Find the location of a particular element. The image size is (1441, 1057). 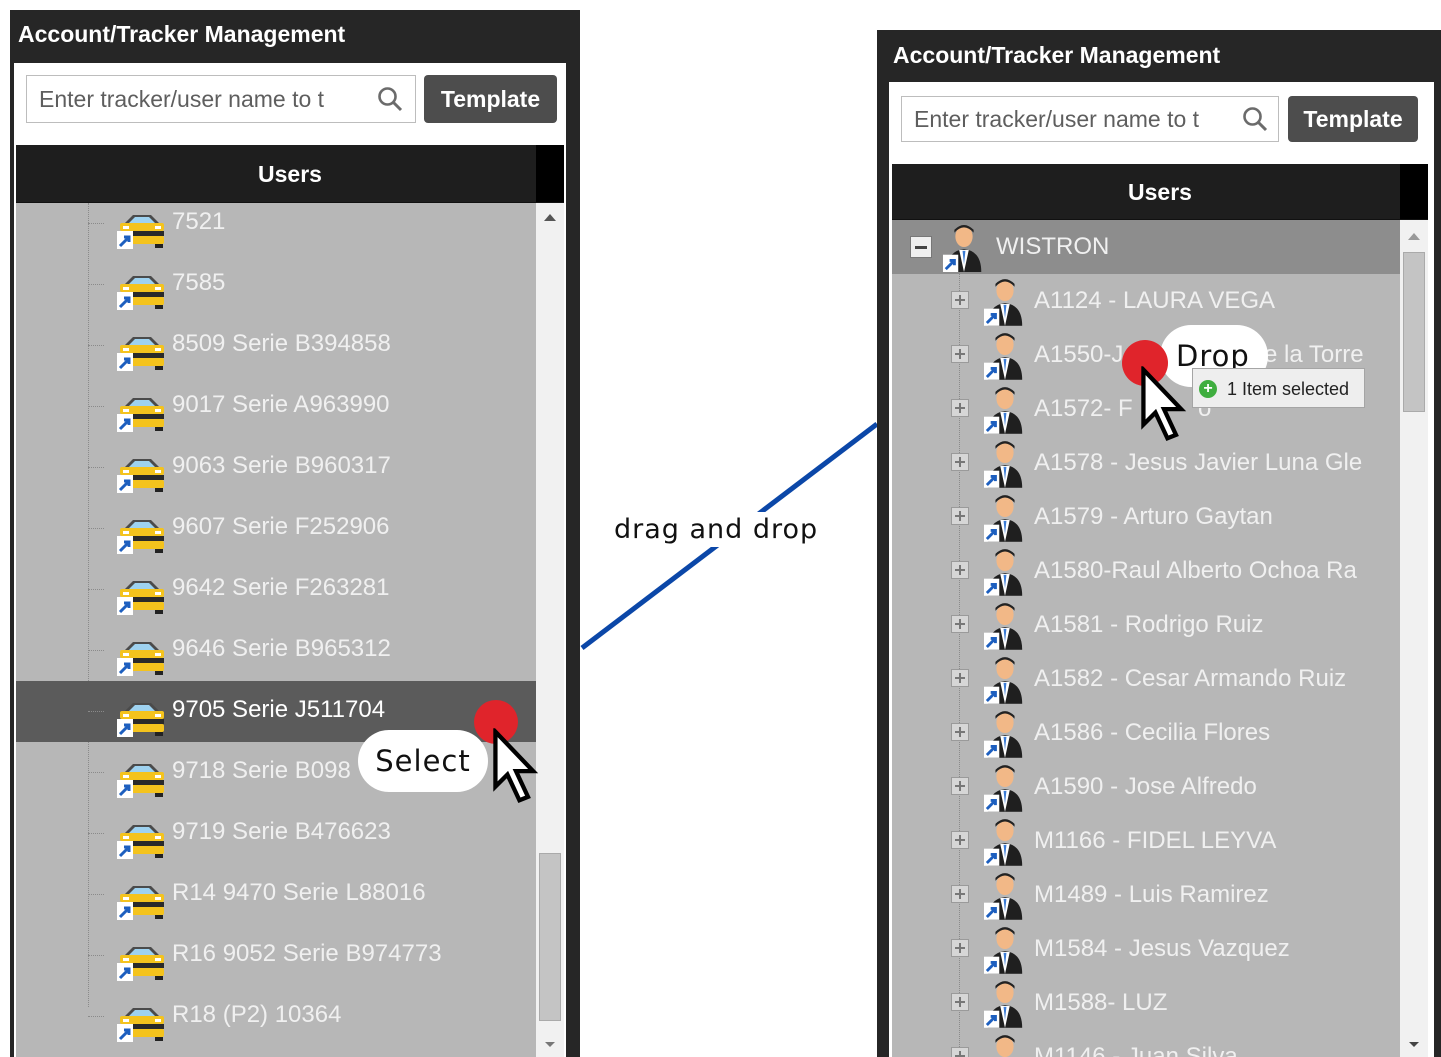

tracker-row: 9719 Serie B476623 is located at coordinates (276, 833).